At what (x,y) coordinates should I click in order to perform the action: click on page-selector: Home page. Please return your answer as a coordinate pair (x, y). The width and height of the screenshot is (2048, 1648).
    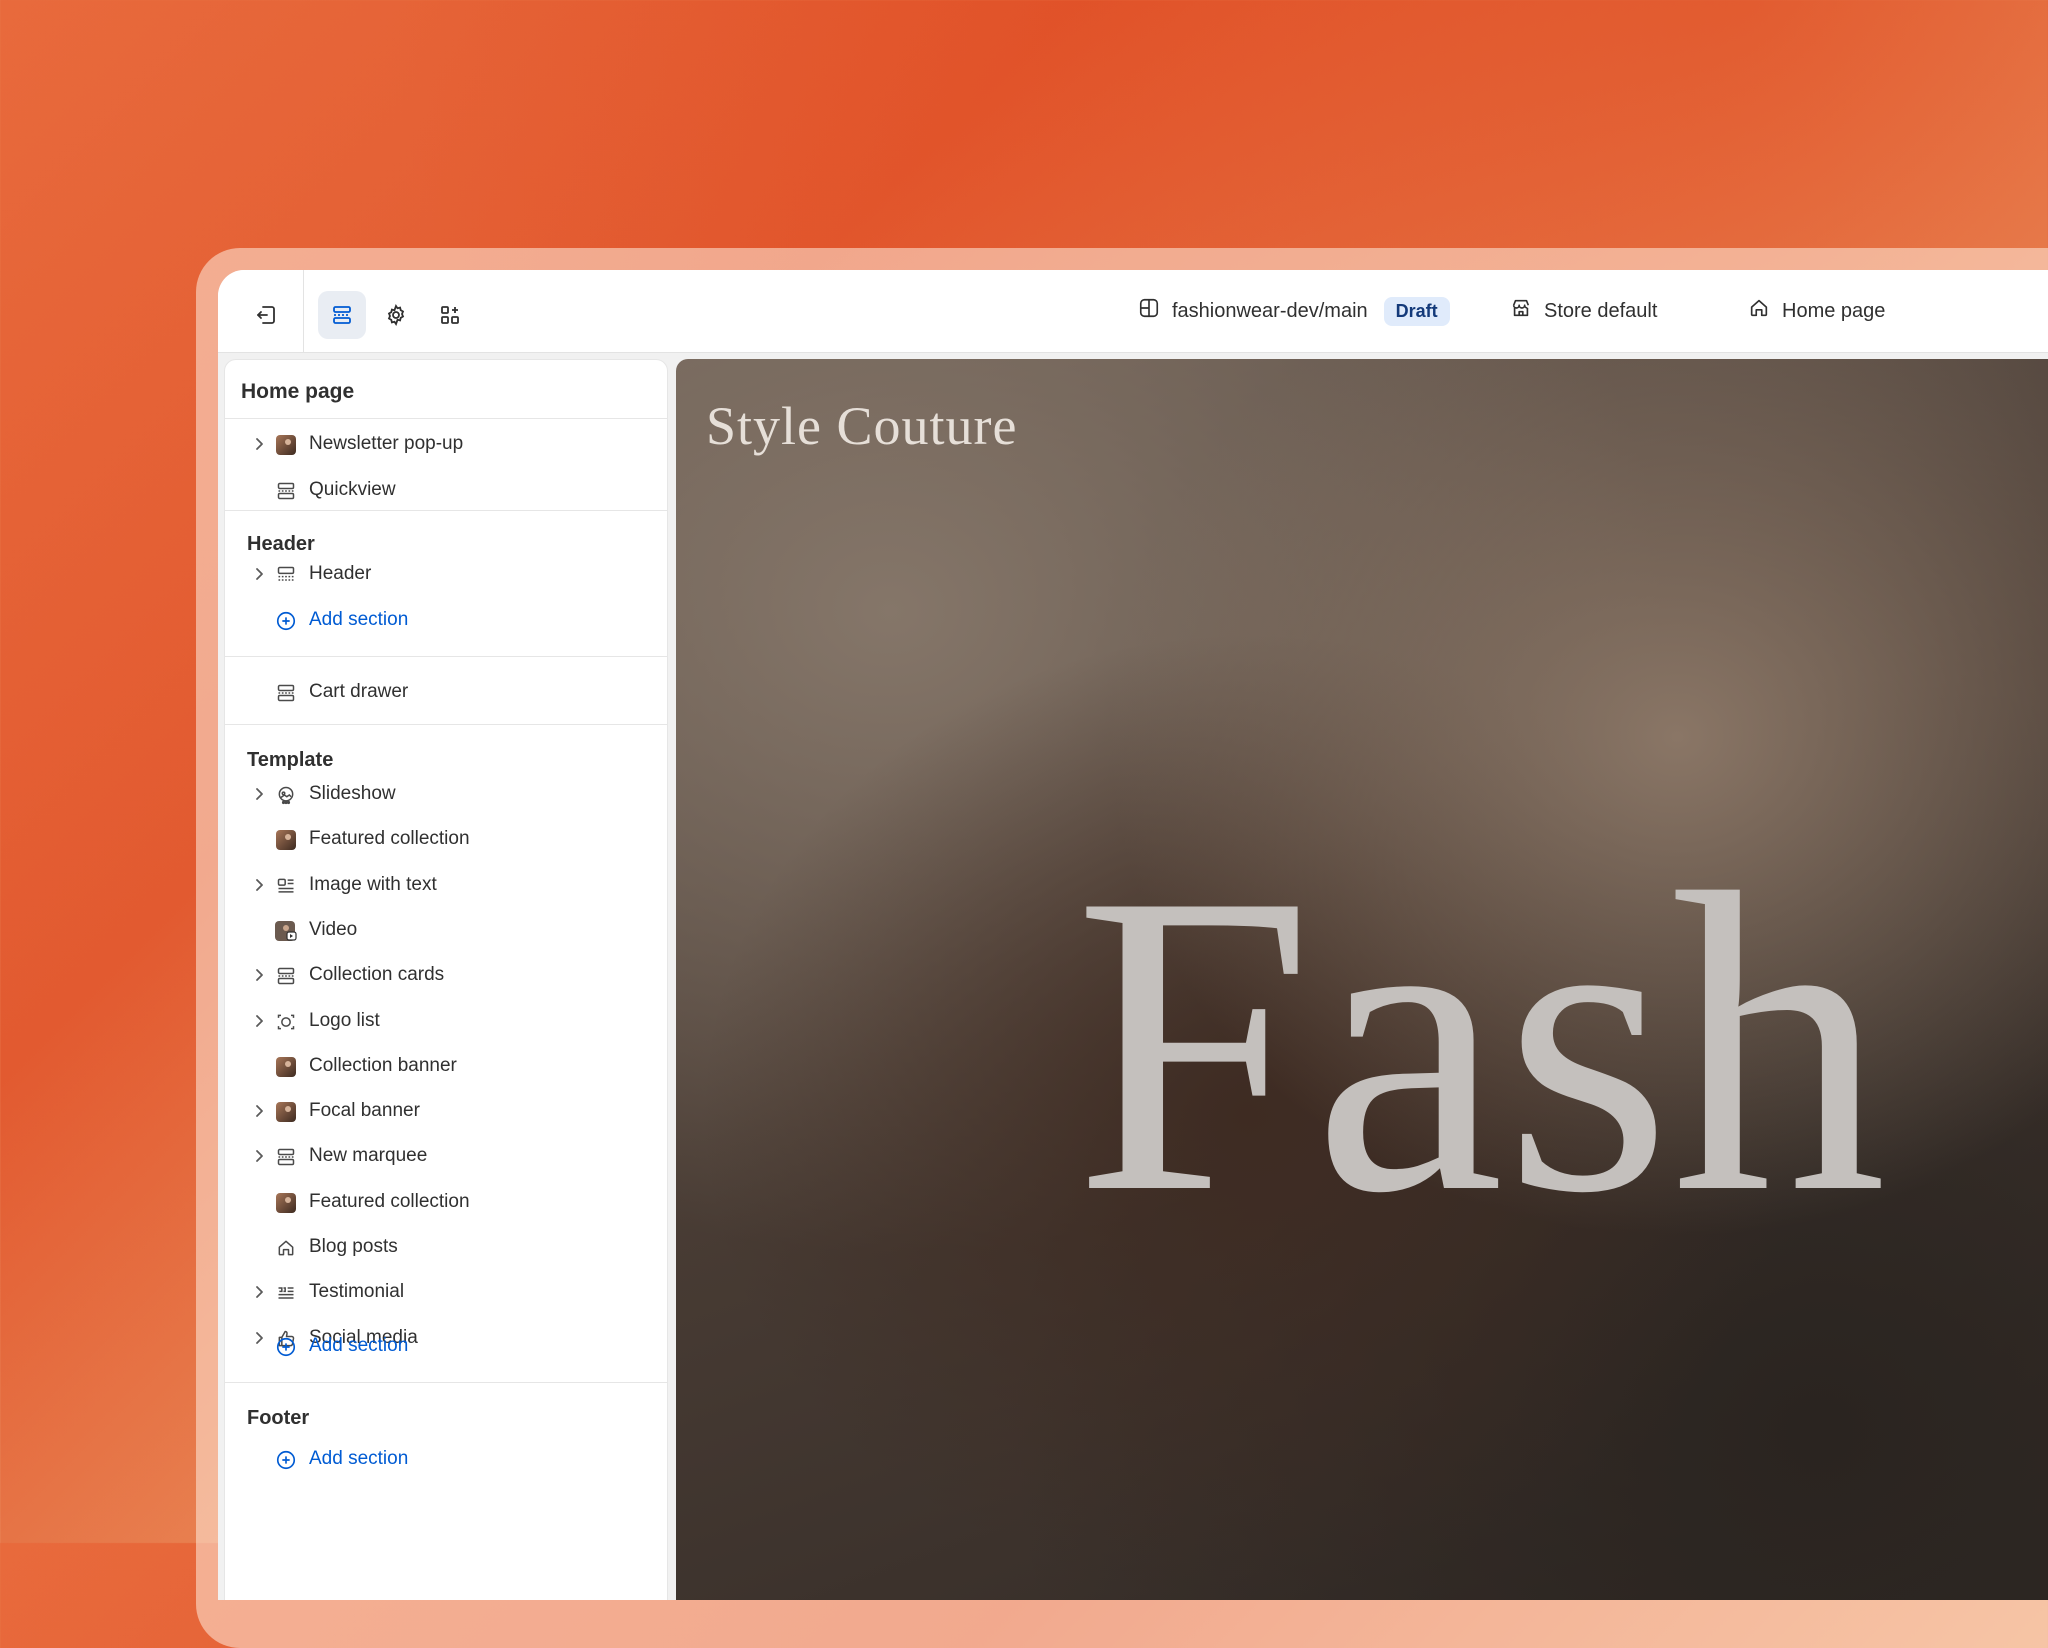
    Looking at the image, I should click on (1816, 311).